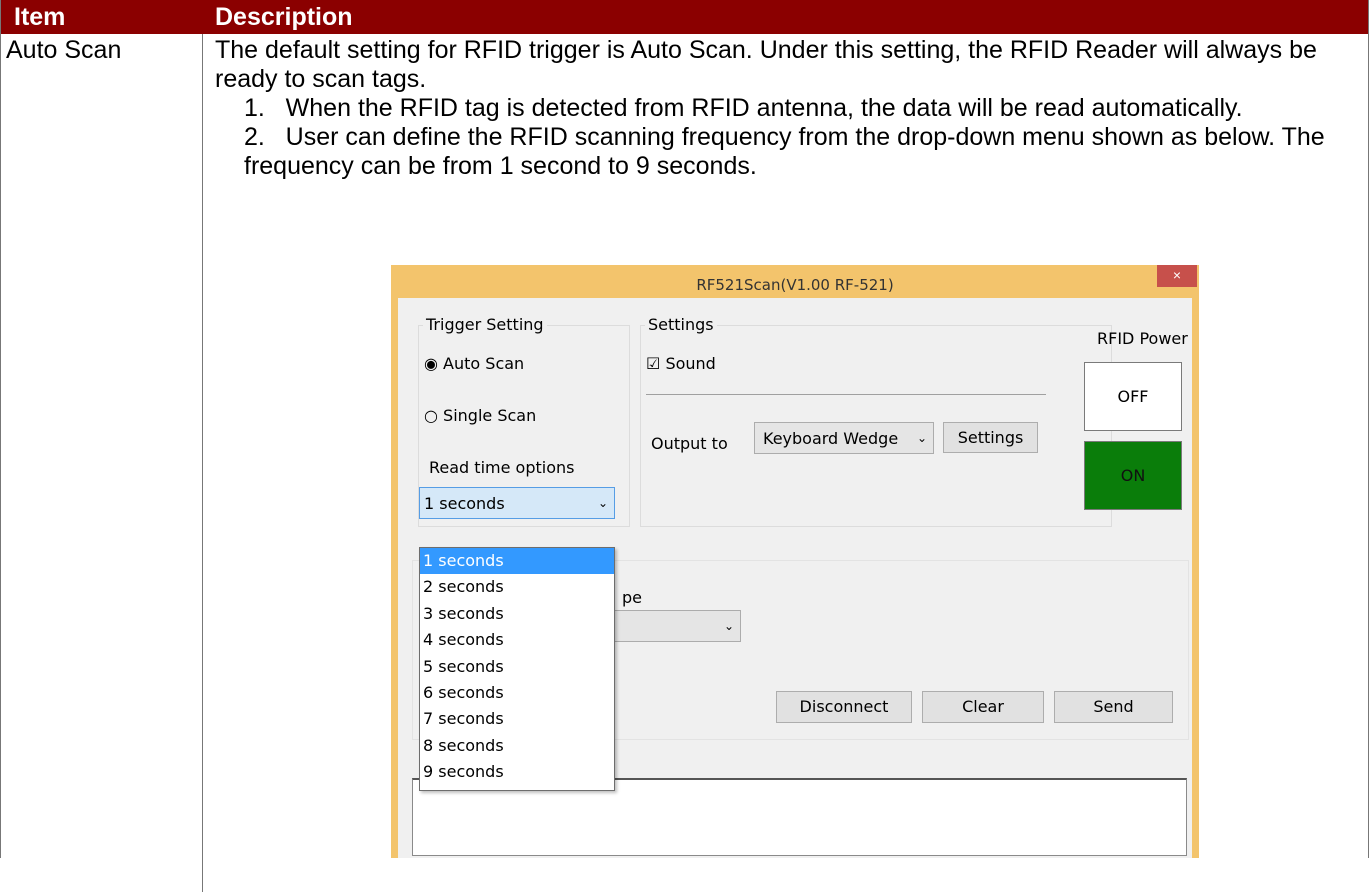 The width and height of the screenshot is (1369, 892). I want to click on table-column-divider, so click(202, 463).